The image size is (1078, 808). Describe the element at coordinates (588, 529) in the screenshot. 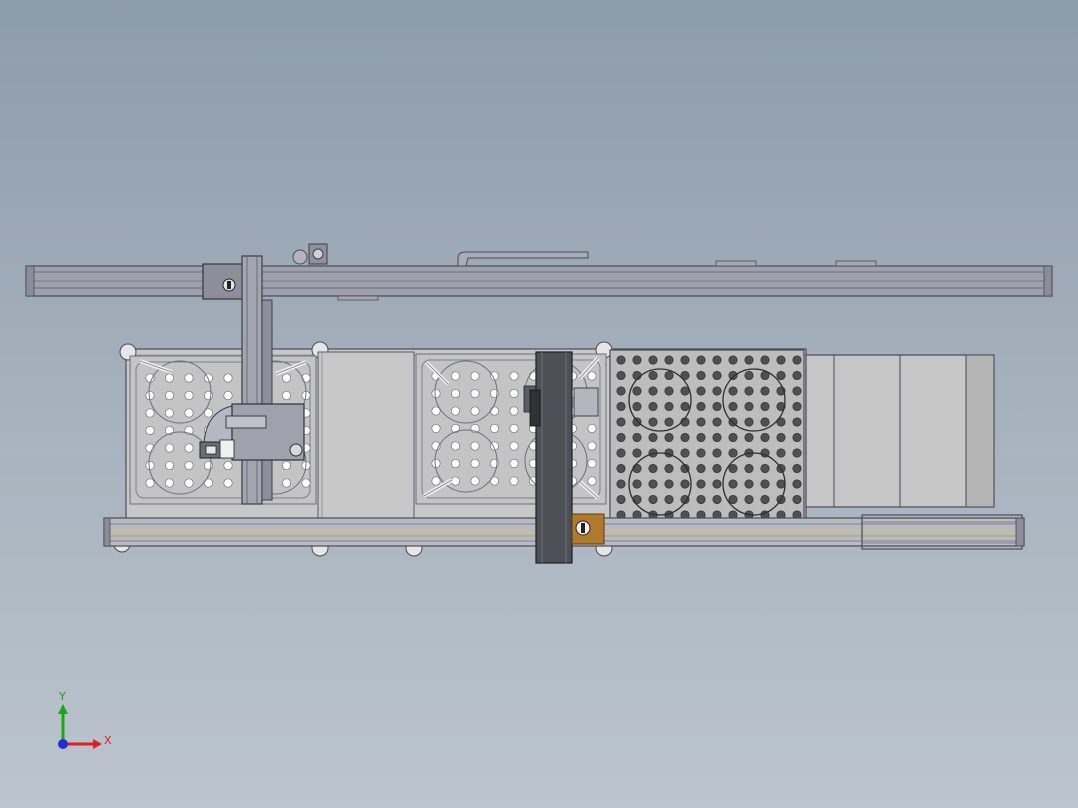

I see `bracket-drive-block` at that location.